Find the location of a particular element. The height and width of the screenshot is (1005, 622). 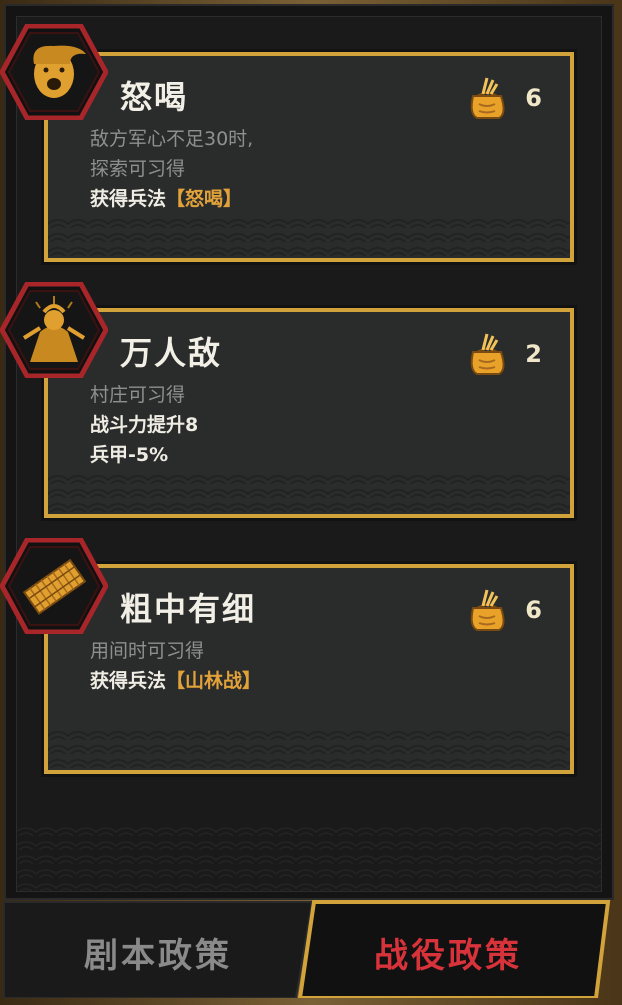

skill-grant-line: 获得兵法【怒喝】 is located at coordinates (171, 199).